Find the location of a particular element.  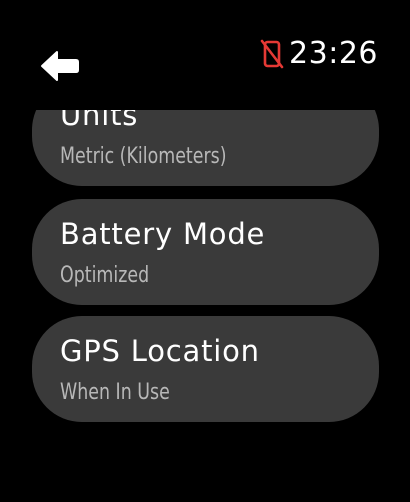

gps-location-value: When In Use is located at coordinates (115, 392).